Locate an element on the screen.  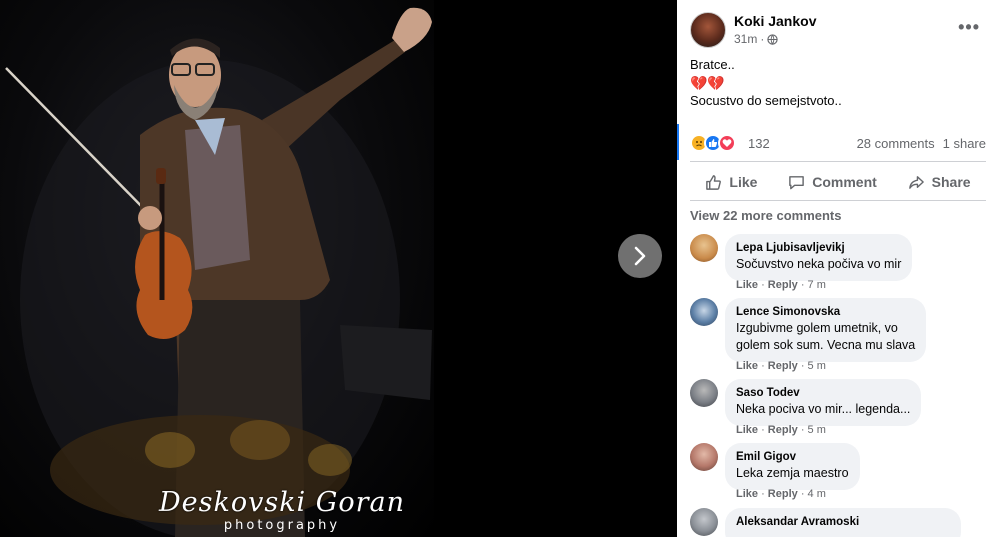
reactions-summary: 132 28 comments 1 share is located at coordinates (838, 144).